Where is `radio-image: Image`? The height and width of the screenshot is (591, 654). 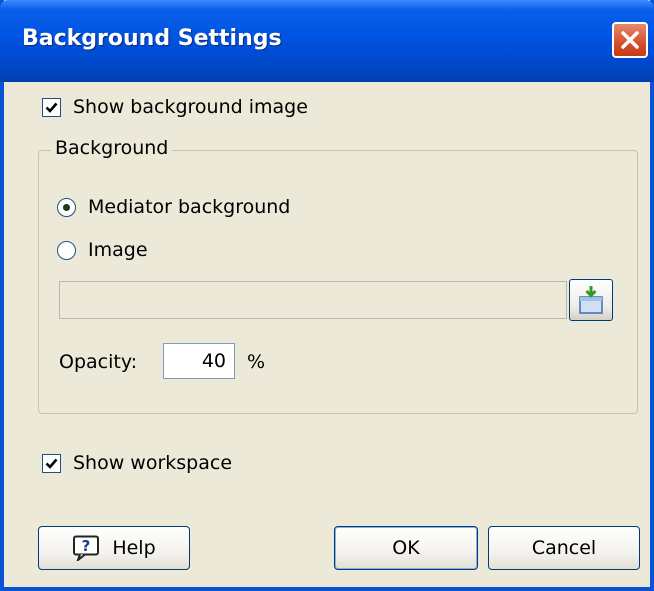
radio-image: Image is located at coordinates (102, 250).